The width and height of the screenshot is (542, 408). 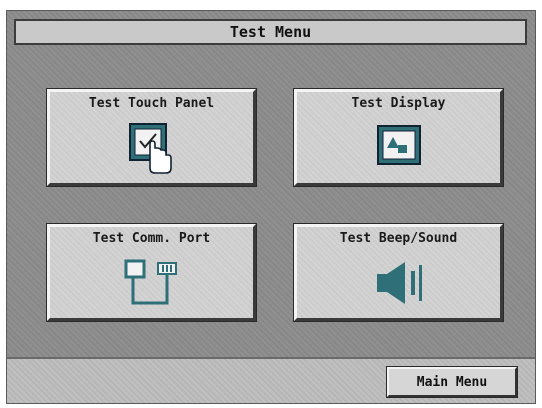 I want to click on touch-panel-icon, so click(x=152, y=150).